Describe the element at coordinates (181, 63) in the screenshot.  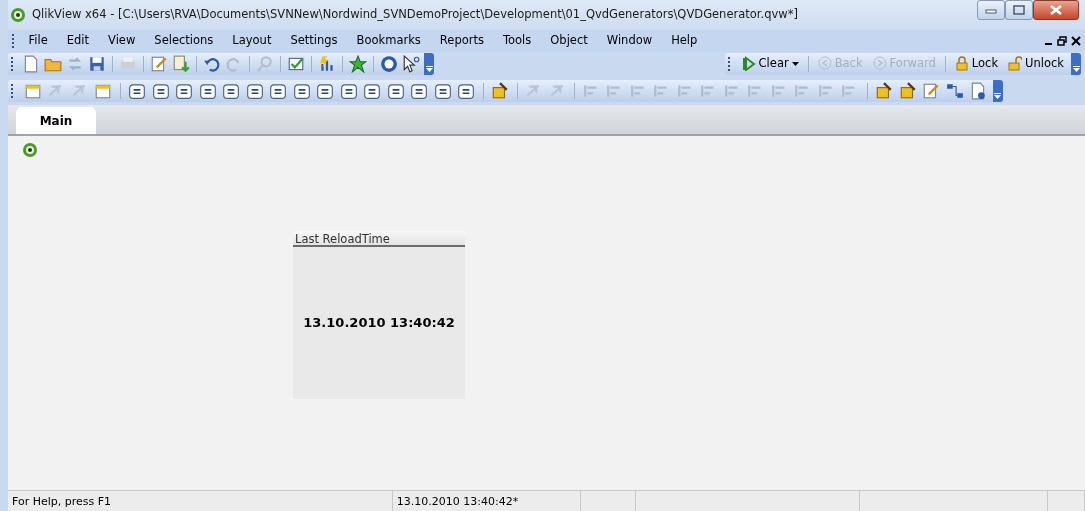
I see `document-arrow-icon` at that location.